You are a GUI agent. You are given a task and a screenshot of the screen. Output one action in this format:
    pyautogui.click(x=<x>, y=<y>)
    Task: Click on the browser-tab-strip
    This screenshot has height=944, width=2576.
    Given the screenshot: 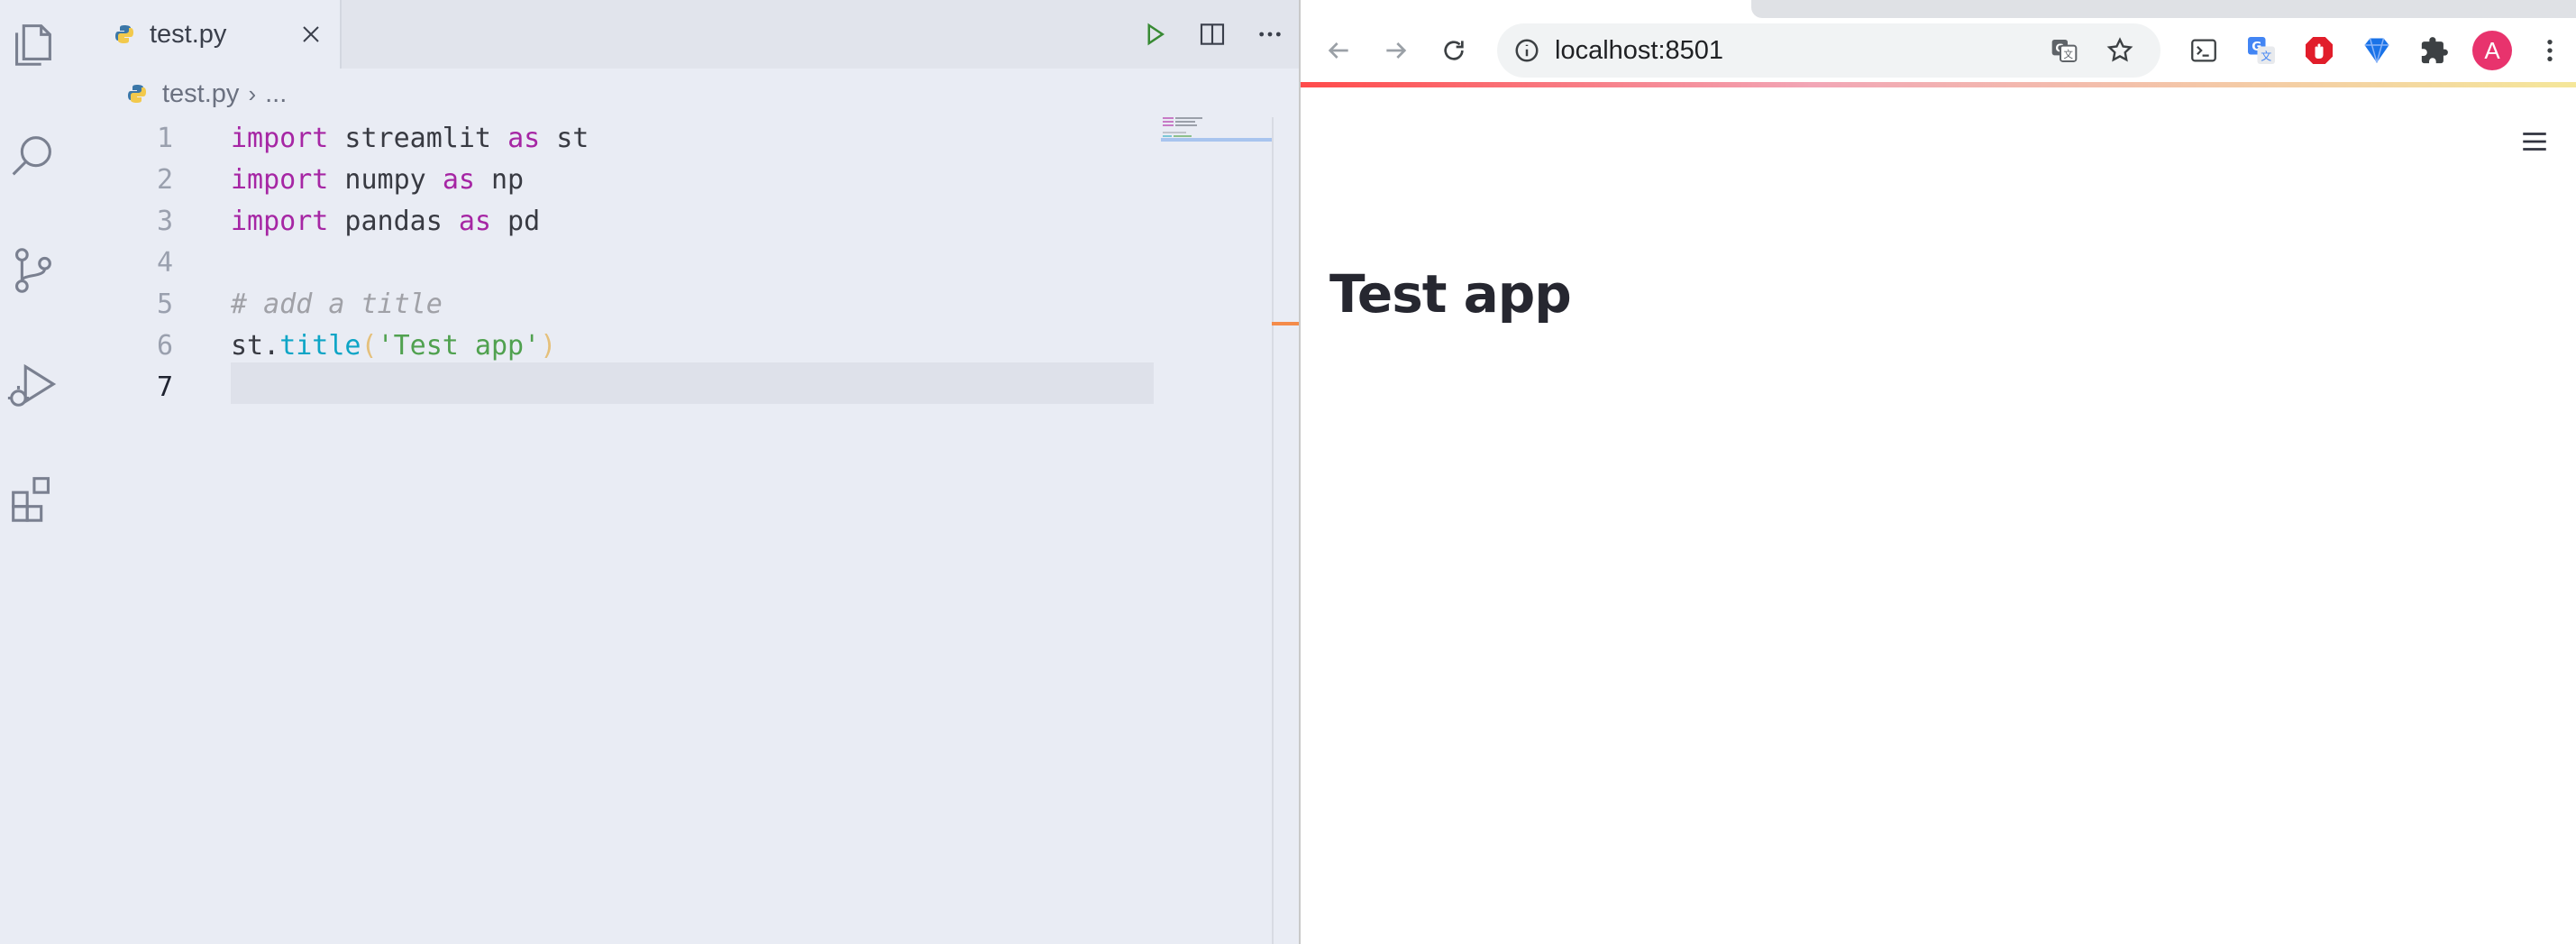 What is the action you would take?
    pyautogui.click(x=1938, y=10)
    